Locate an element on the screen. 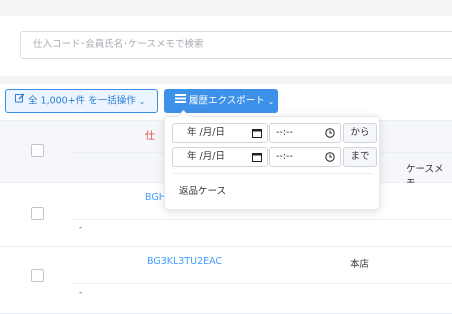 The width and height of the screenshot is (452, 314). to-time-text: --:-- is located at coordinates (284, 156).